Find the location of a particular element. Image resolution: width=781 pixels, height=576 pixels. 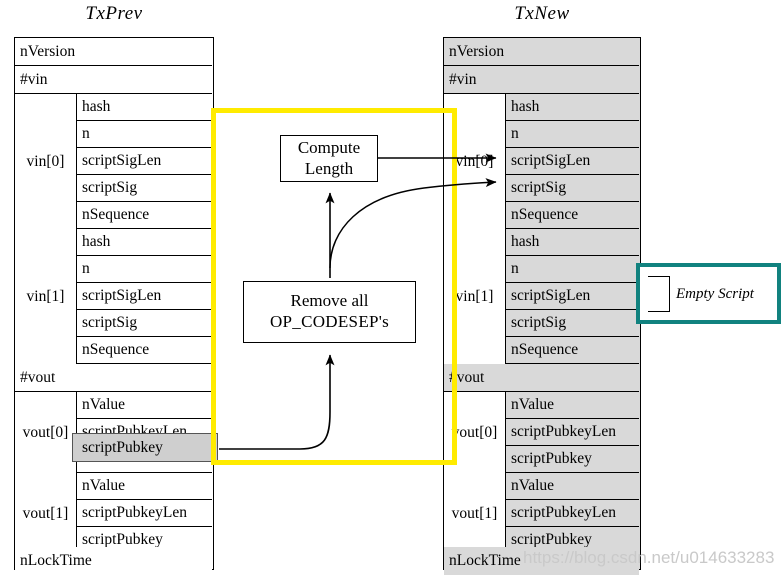

txnew-row-nversion: nVersion is located at coordinates (542, 52).